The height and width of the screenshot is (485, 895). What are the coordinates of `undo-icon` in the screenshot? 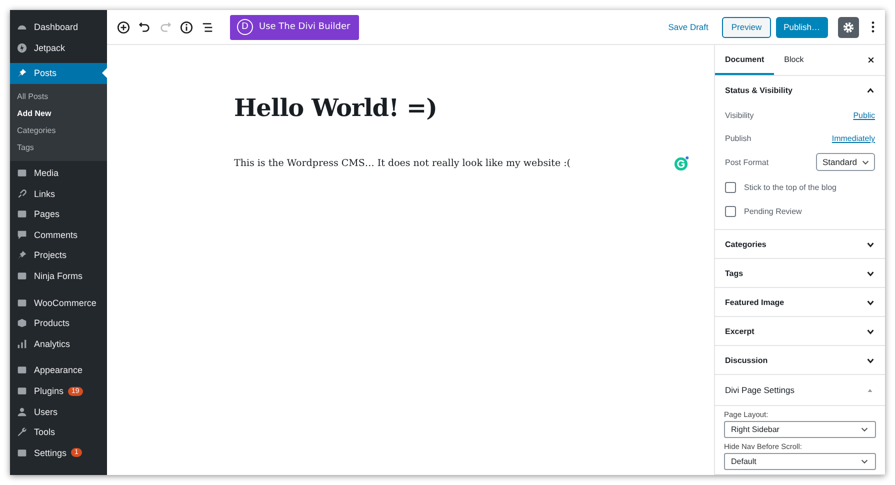 It's located at (144, 27).